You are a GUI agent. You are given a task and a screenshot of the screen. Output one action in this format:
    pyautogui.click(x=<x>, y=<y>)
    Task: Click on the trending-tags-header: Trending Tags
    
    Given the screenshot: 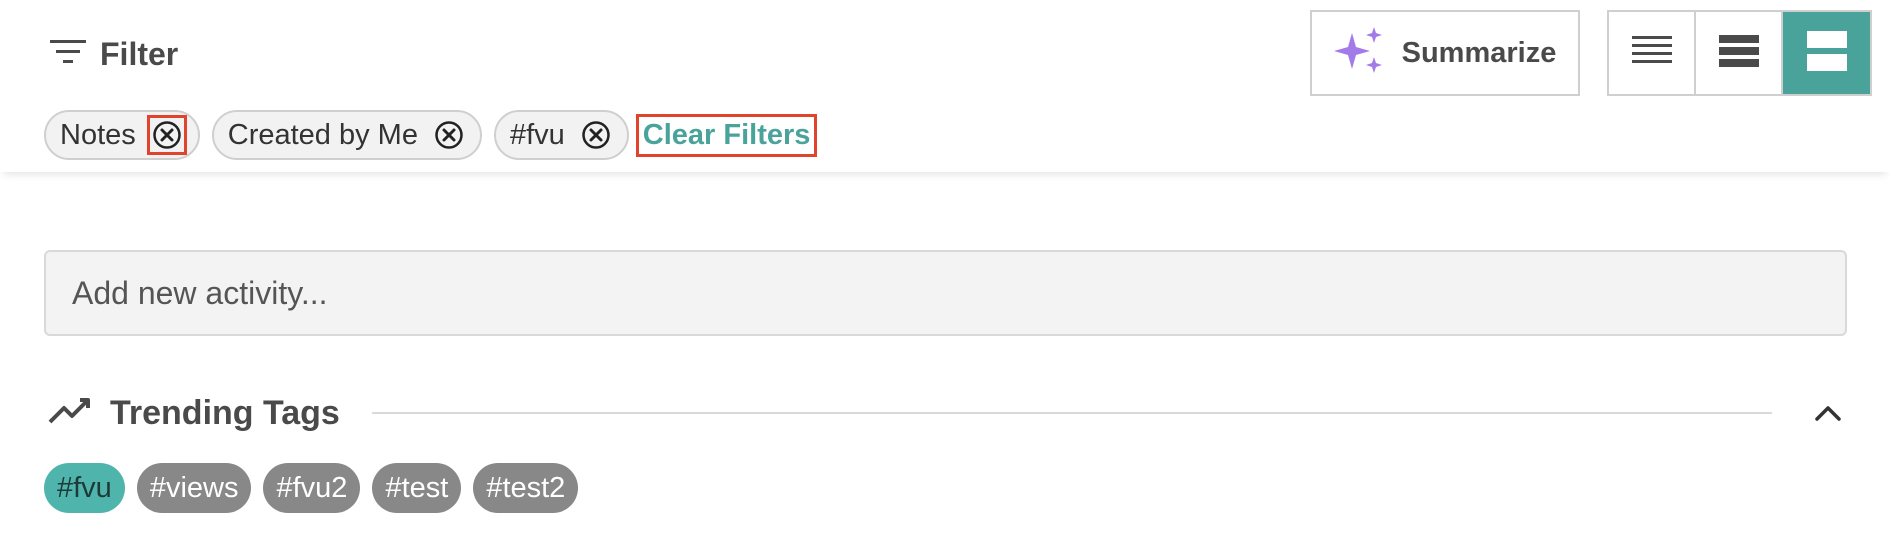 What is the action you would take?
    pyautogui.click(x=948, y=413)
    